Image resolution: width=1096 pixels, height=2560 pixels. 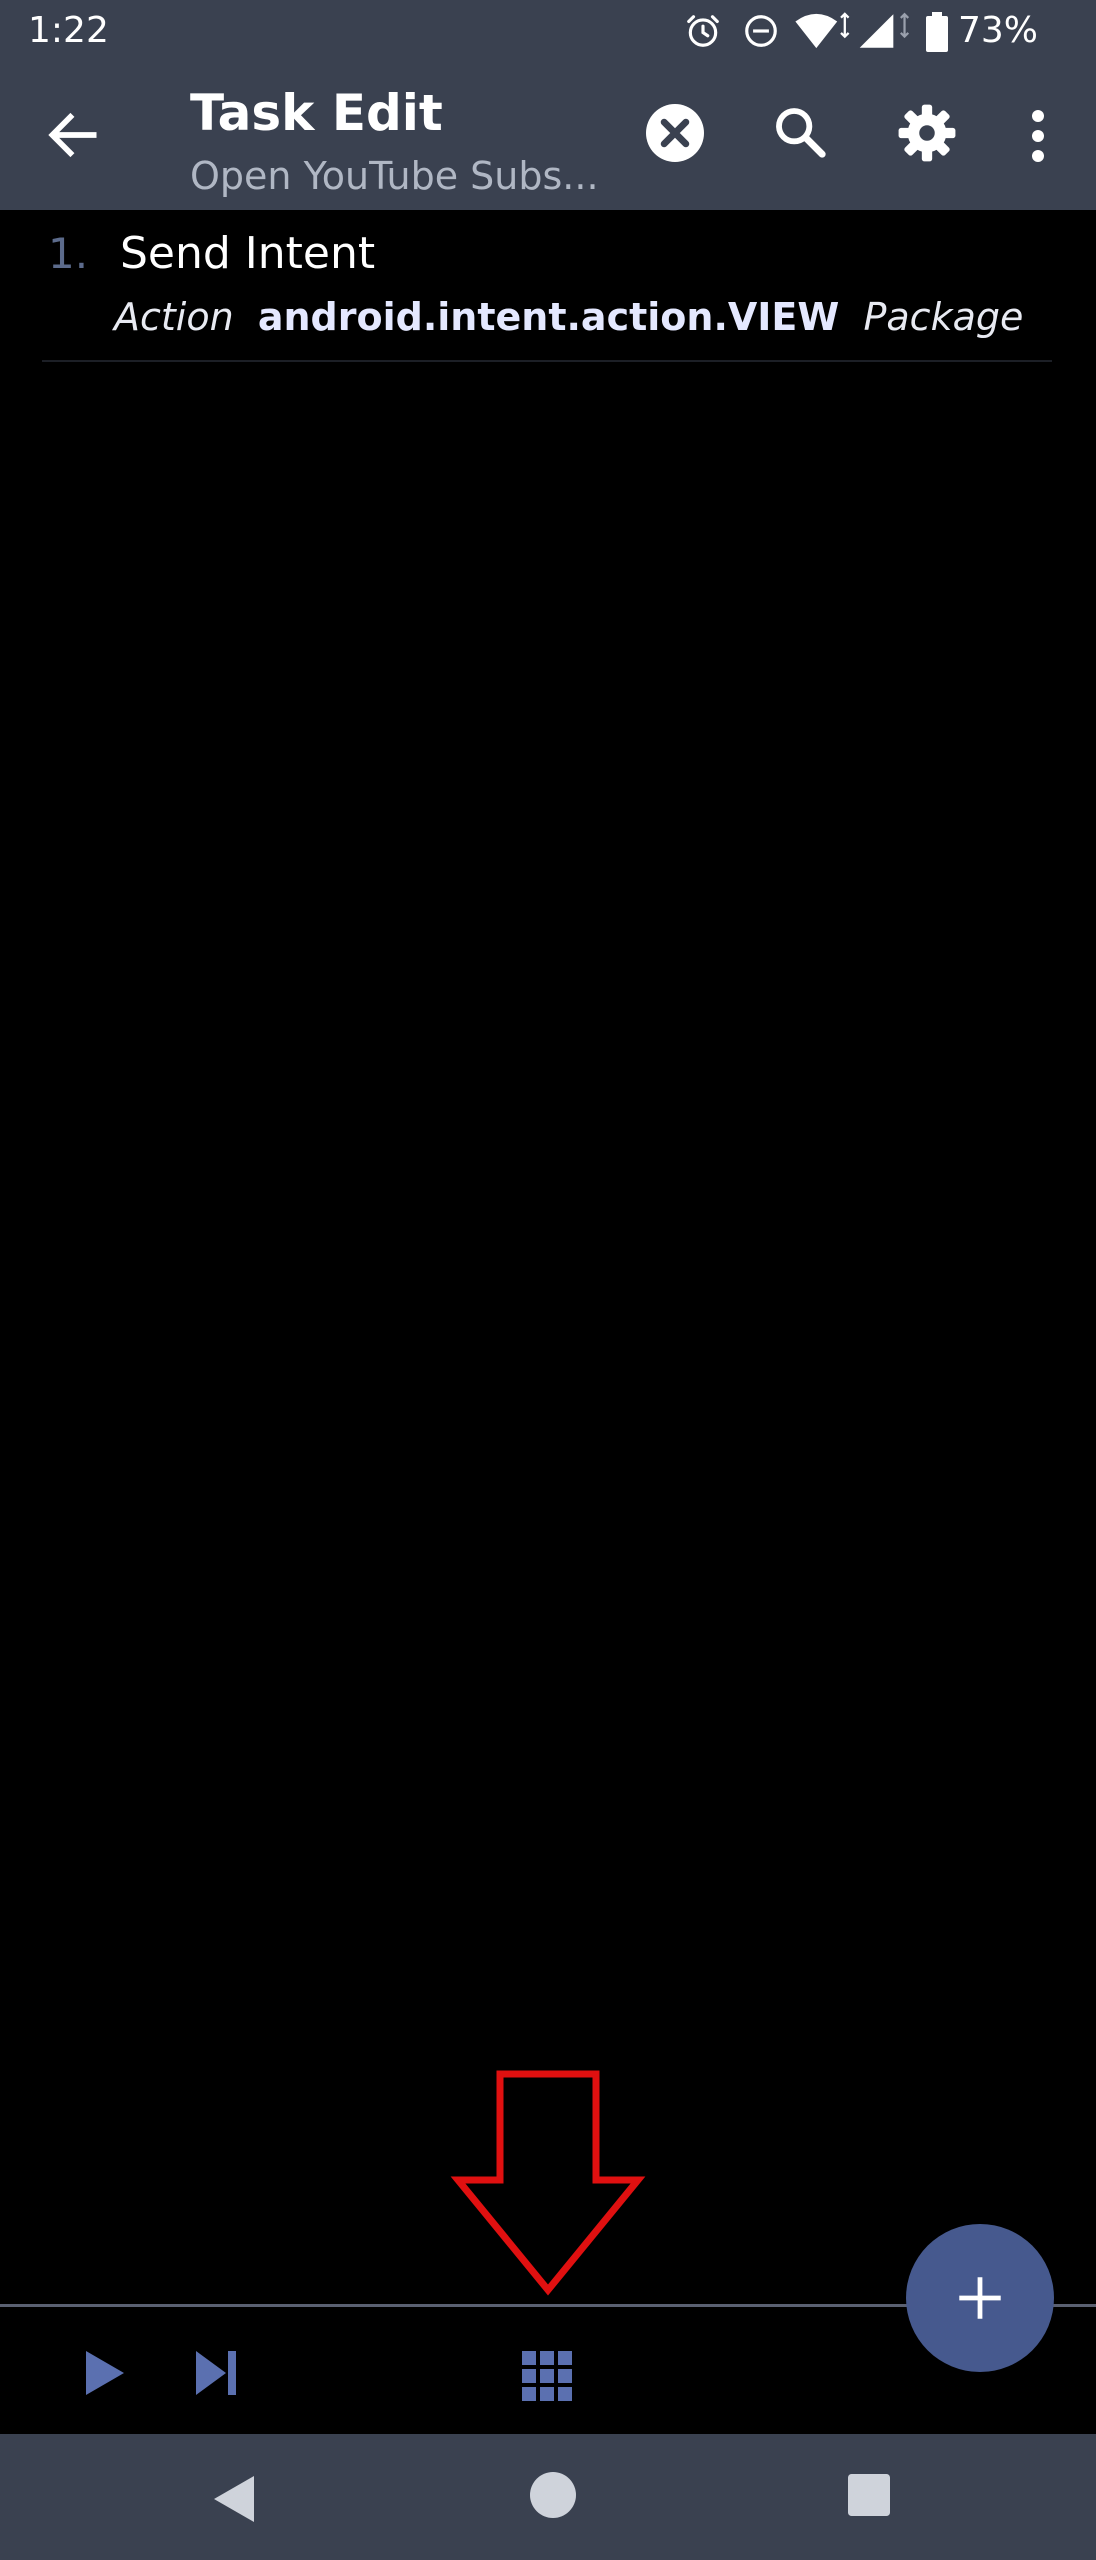 I want to click on nav-home-icon, so click(x=553, y=2495).